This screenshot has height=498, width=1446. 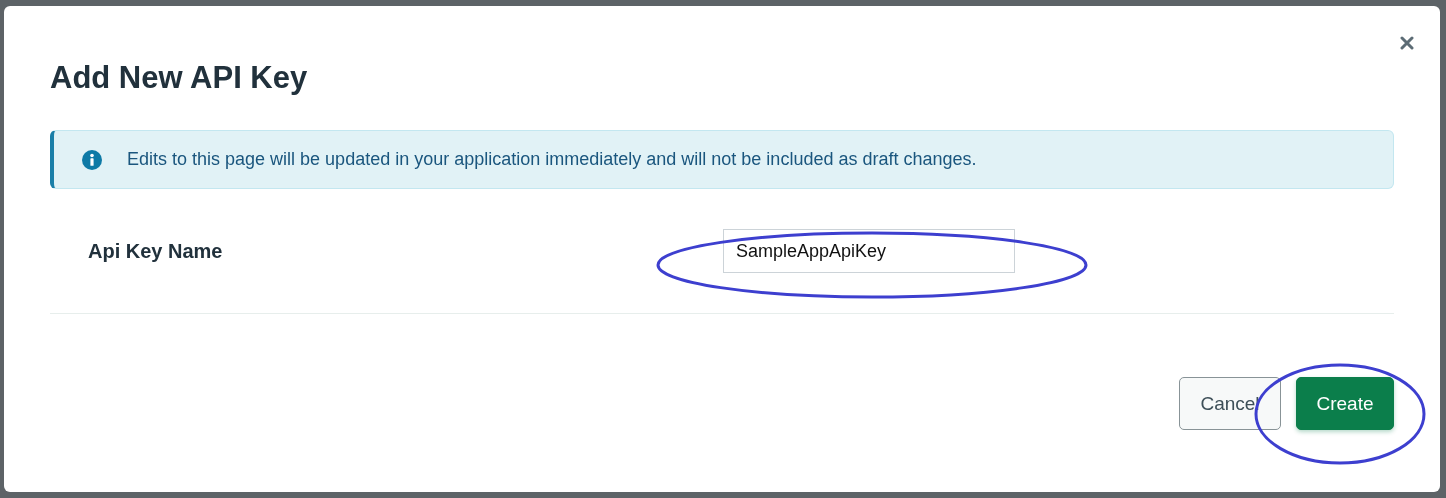 I want to click on dialog-title: Add New API Key, so click(x=179, y=78).